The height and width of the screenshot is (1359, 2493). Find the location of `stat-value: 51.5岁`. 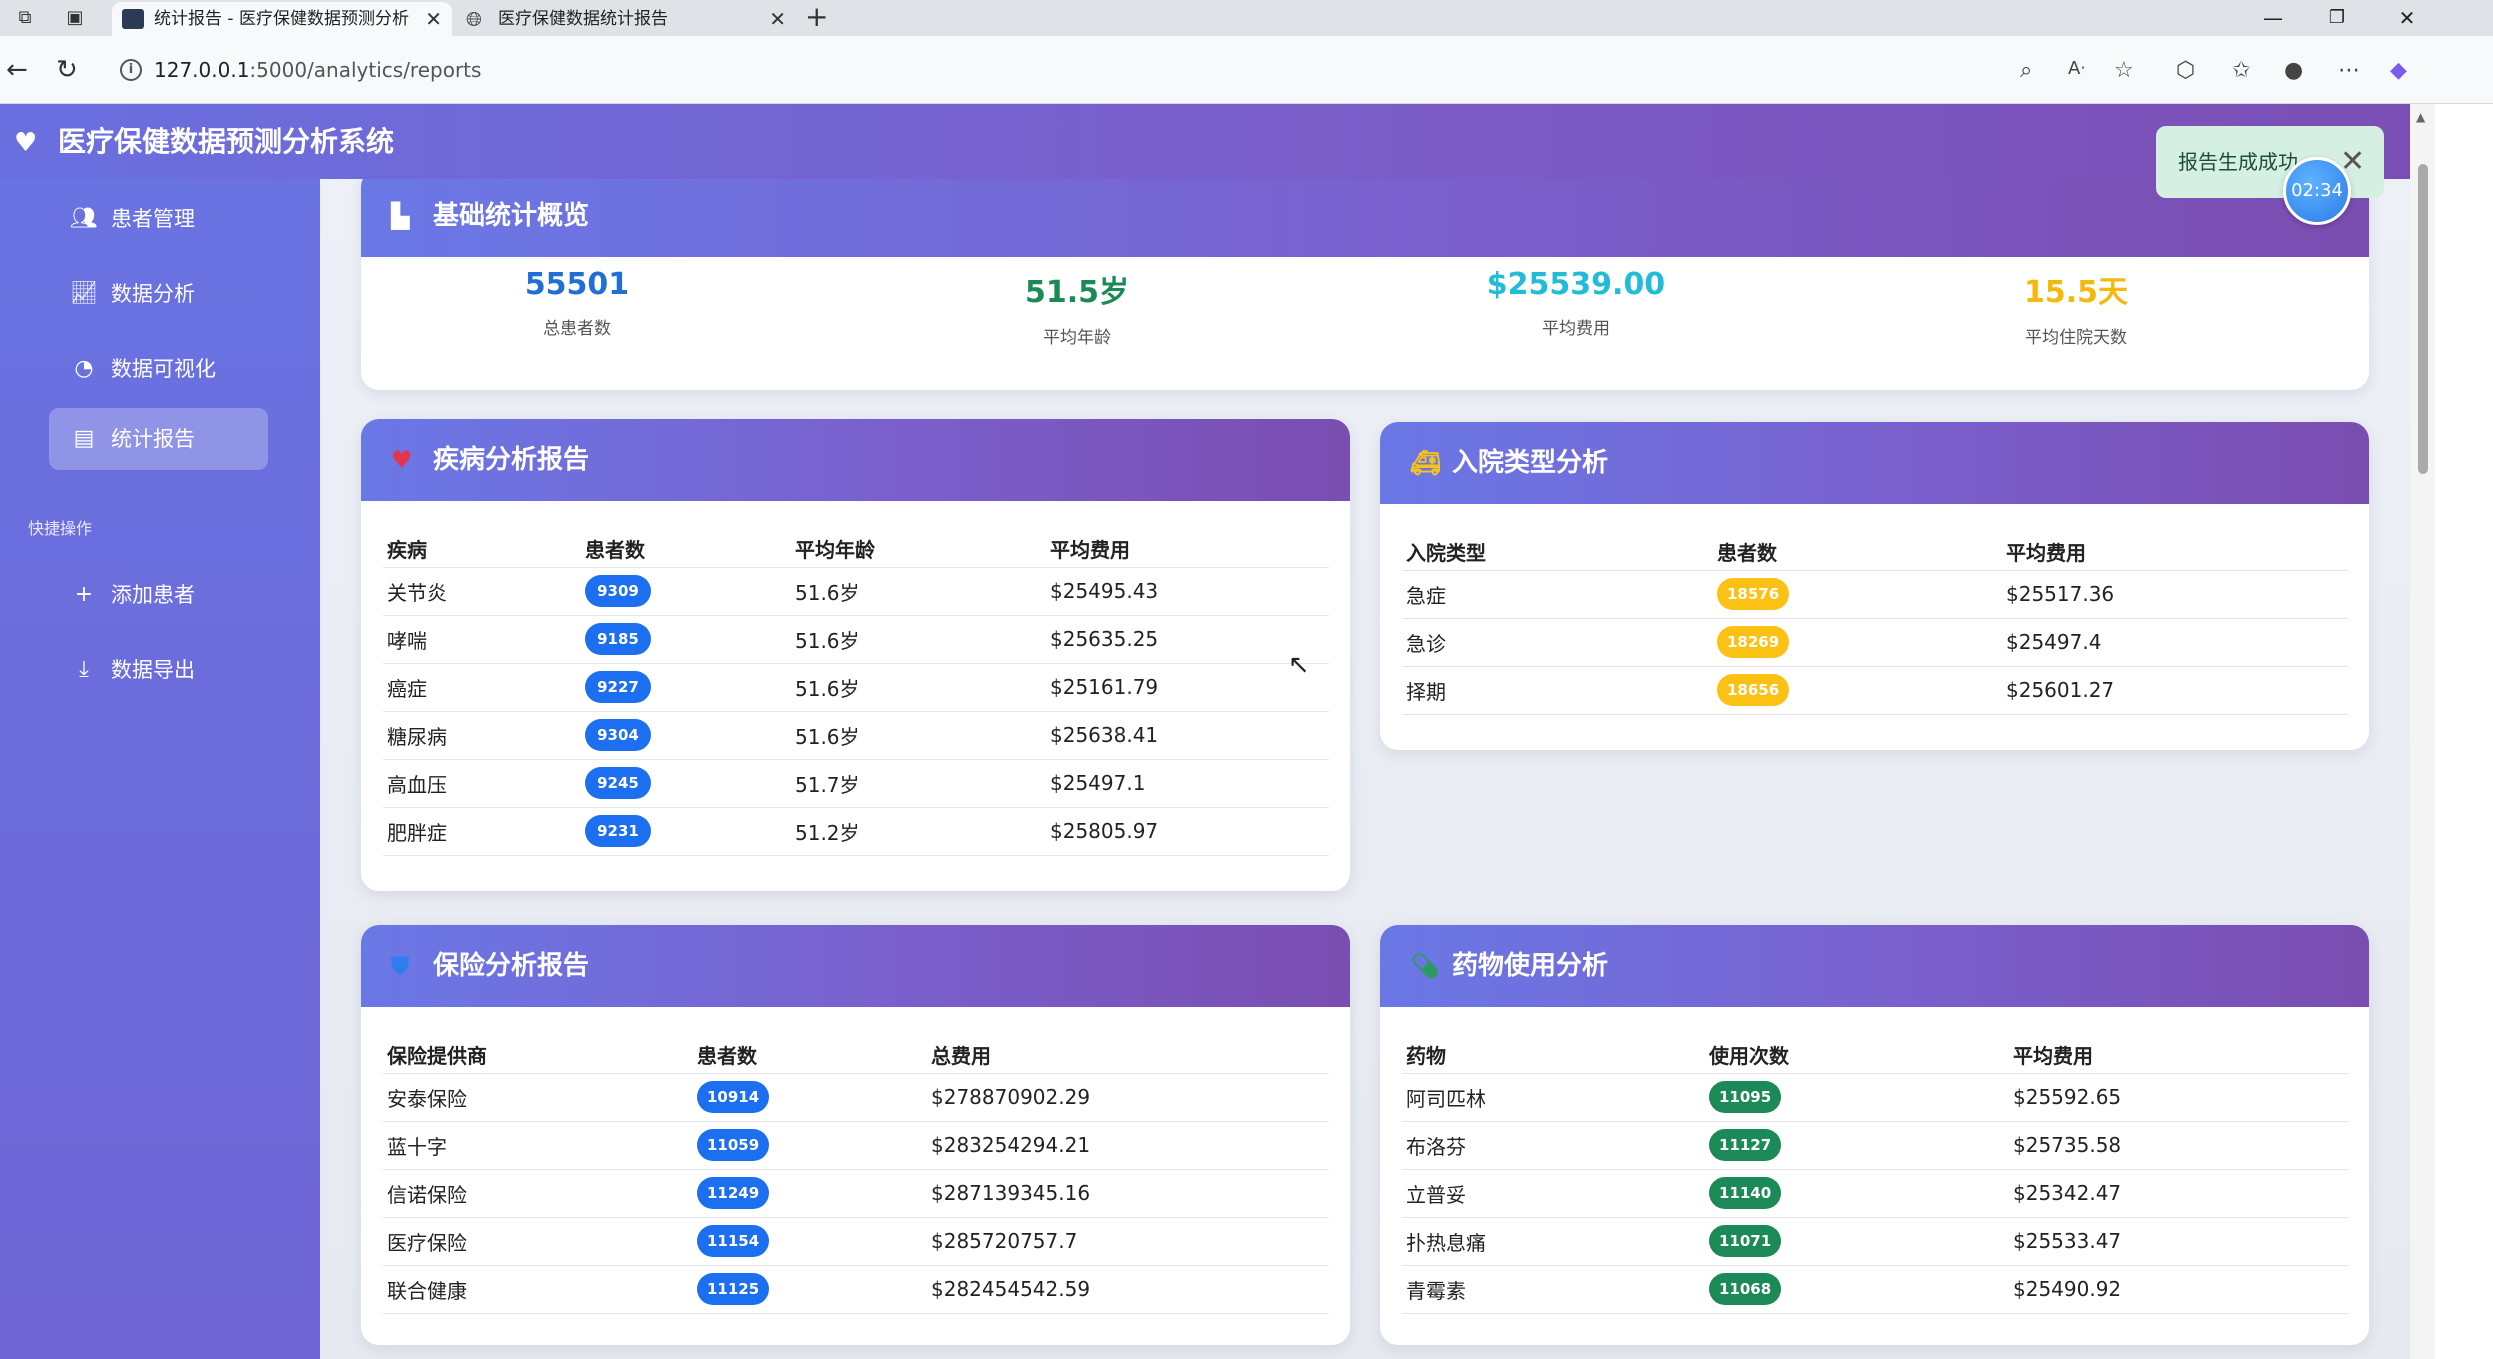

stat-value: 51.5岁 is located at coordinates (1077, 292).